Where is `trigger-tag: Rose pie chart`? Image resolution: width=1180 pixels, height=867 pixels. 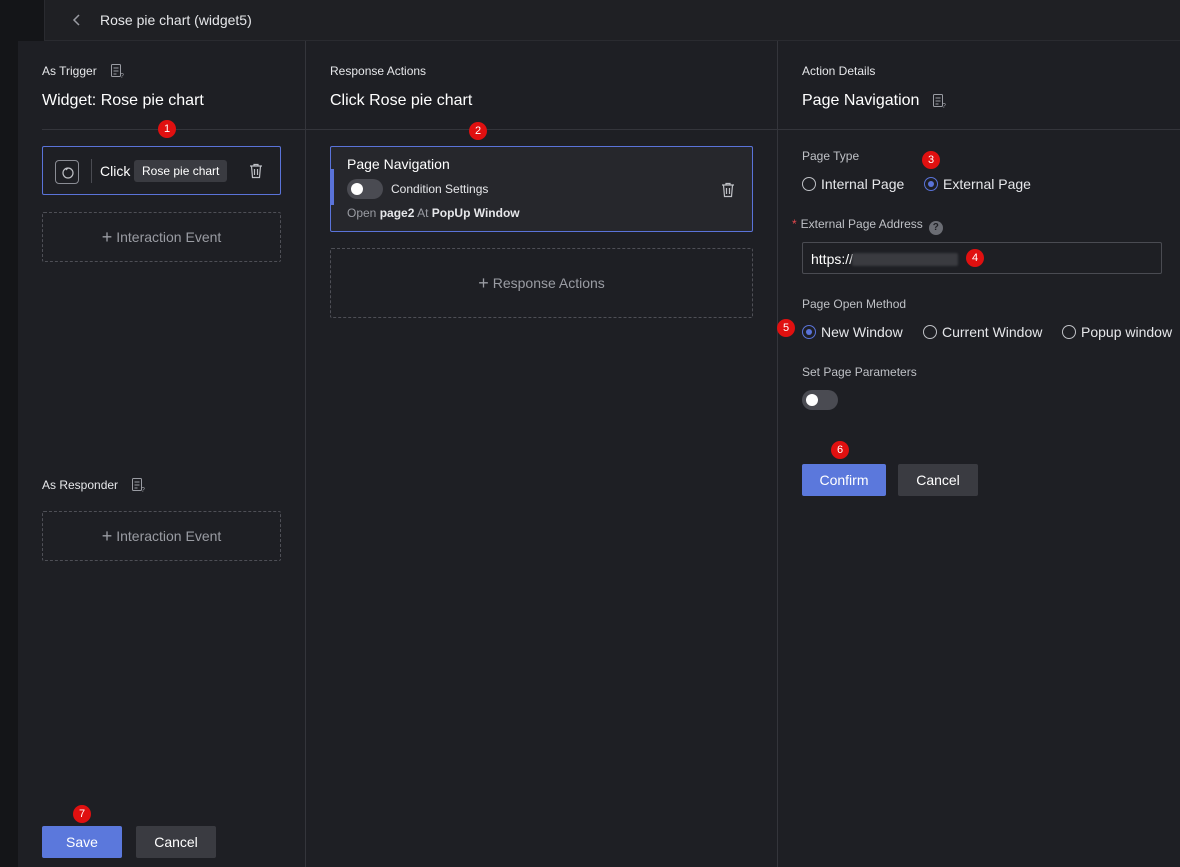
trigger-tag: Rose pie chart is located at coordinates (181, 171).